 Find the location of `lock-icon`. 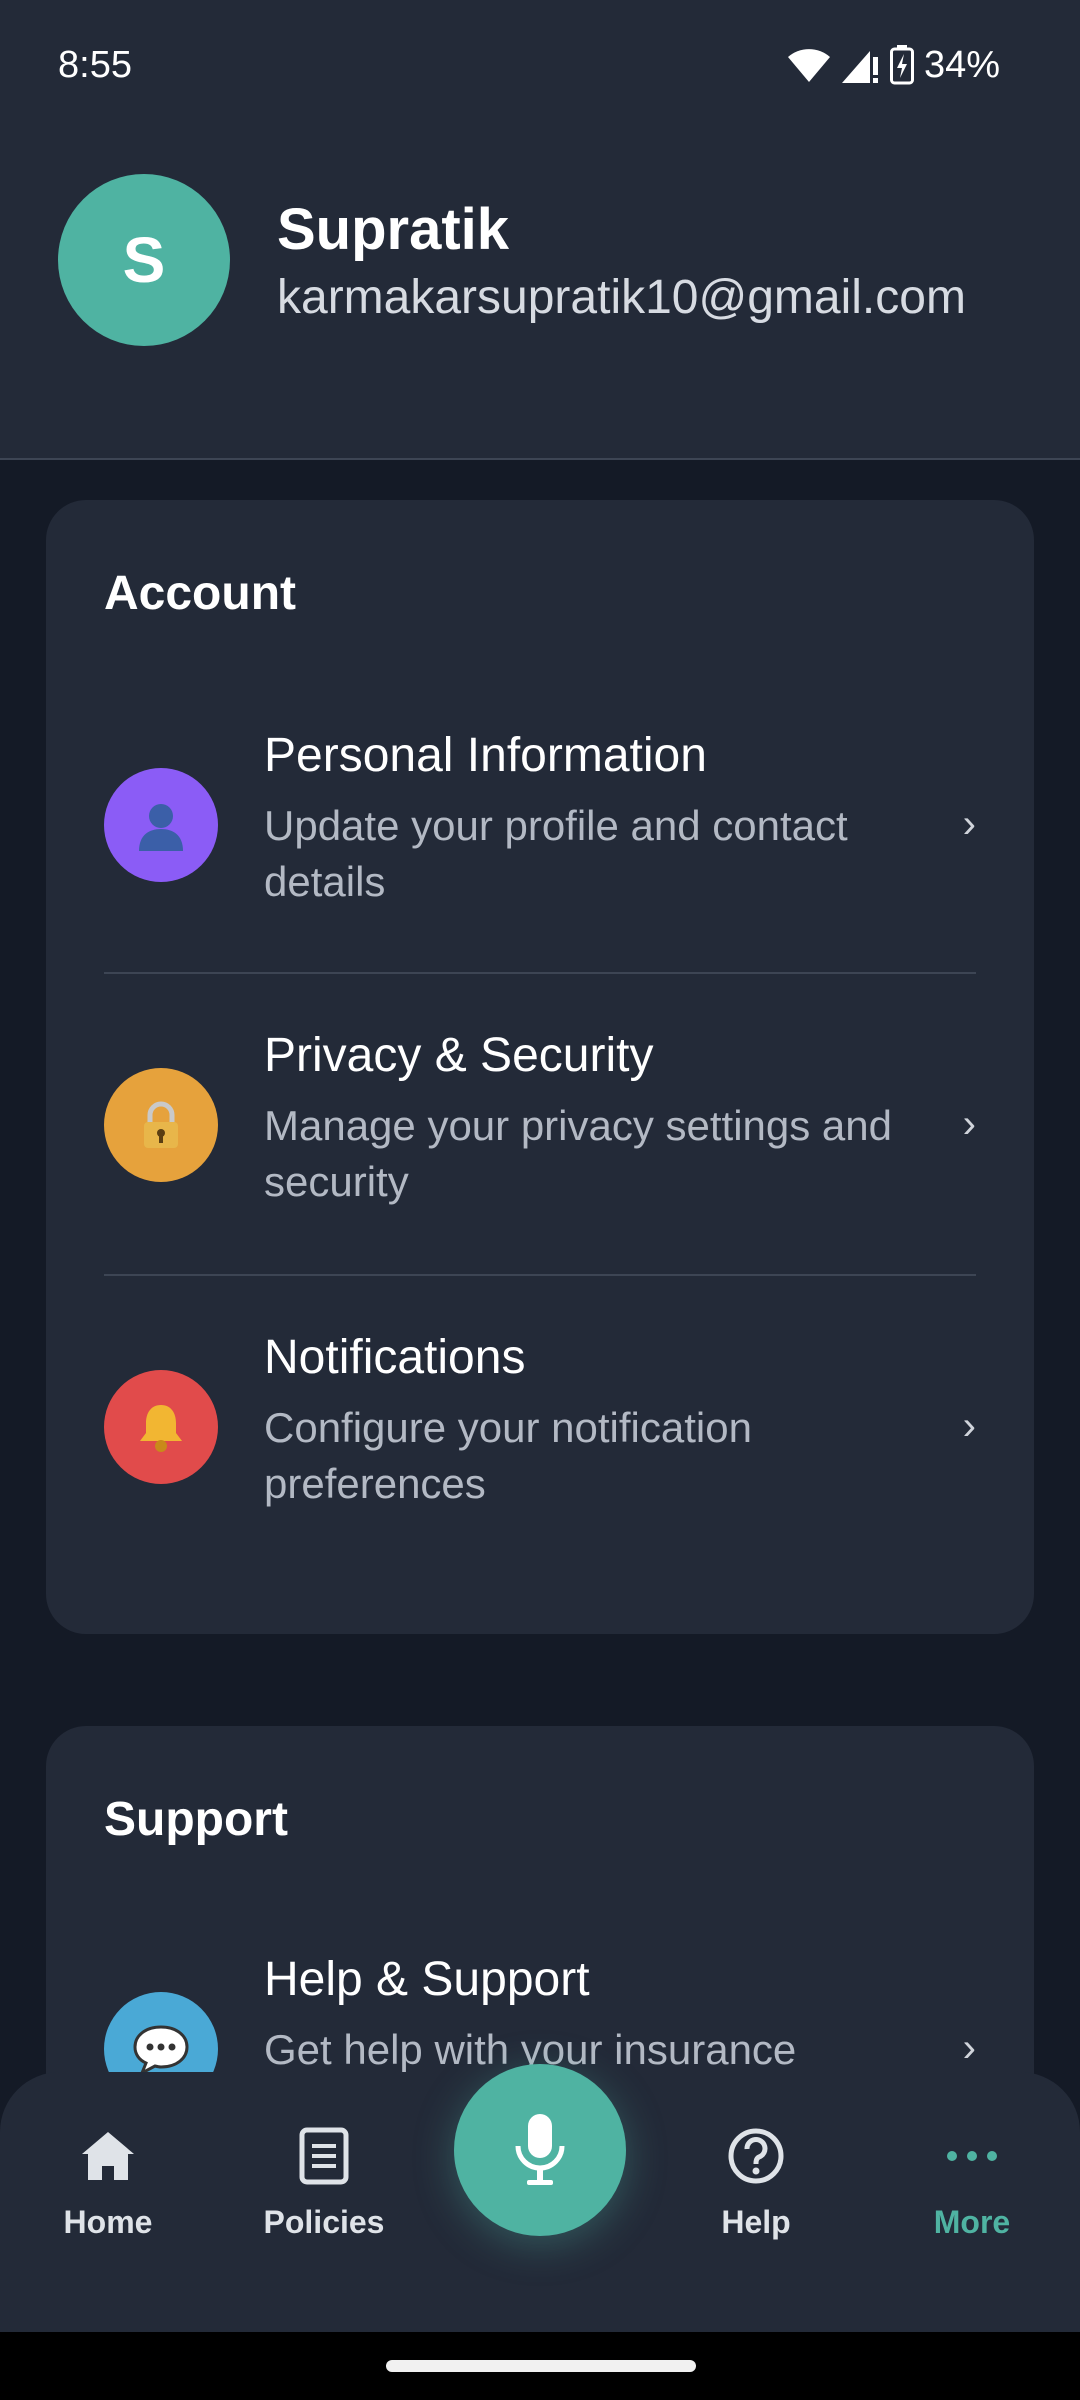

lock-icon is located at coordinates (161, 1125).